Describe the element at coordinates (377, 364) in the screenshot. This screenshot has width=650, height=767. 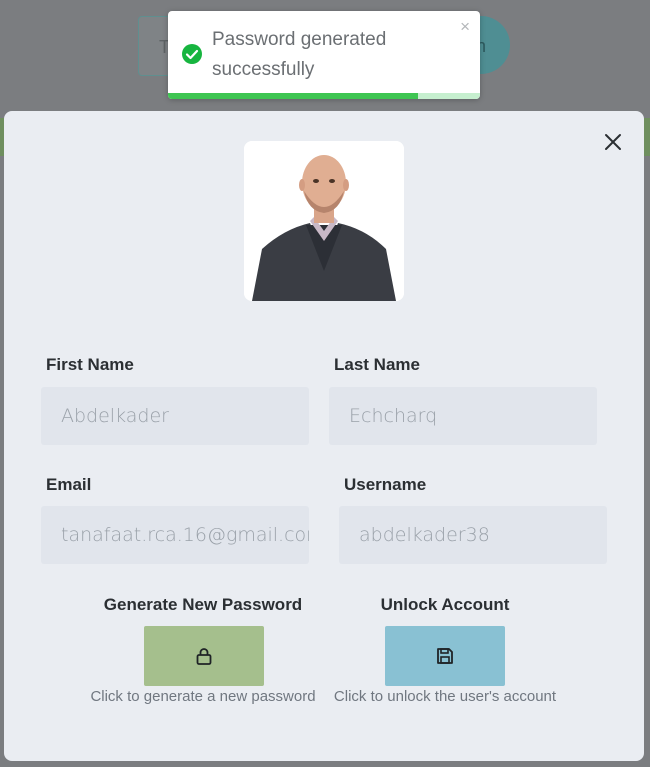
I see `last-name-label: Last Name` at that location.